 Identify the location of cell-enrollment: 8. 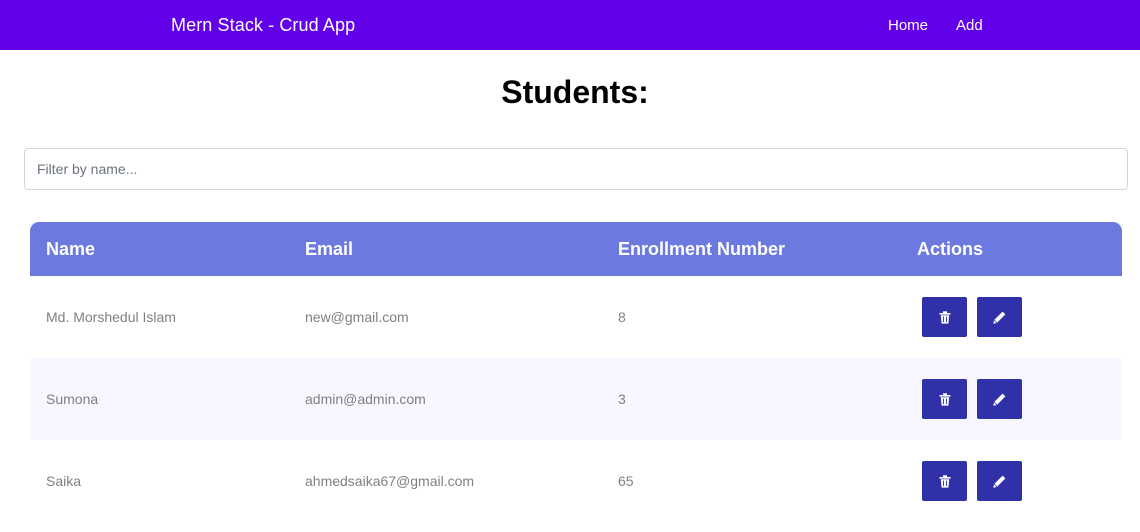
(622, 317).